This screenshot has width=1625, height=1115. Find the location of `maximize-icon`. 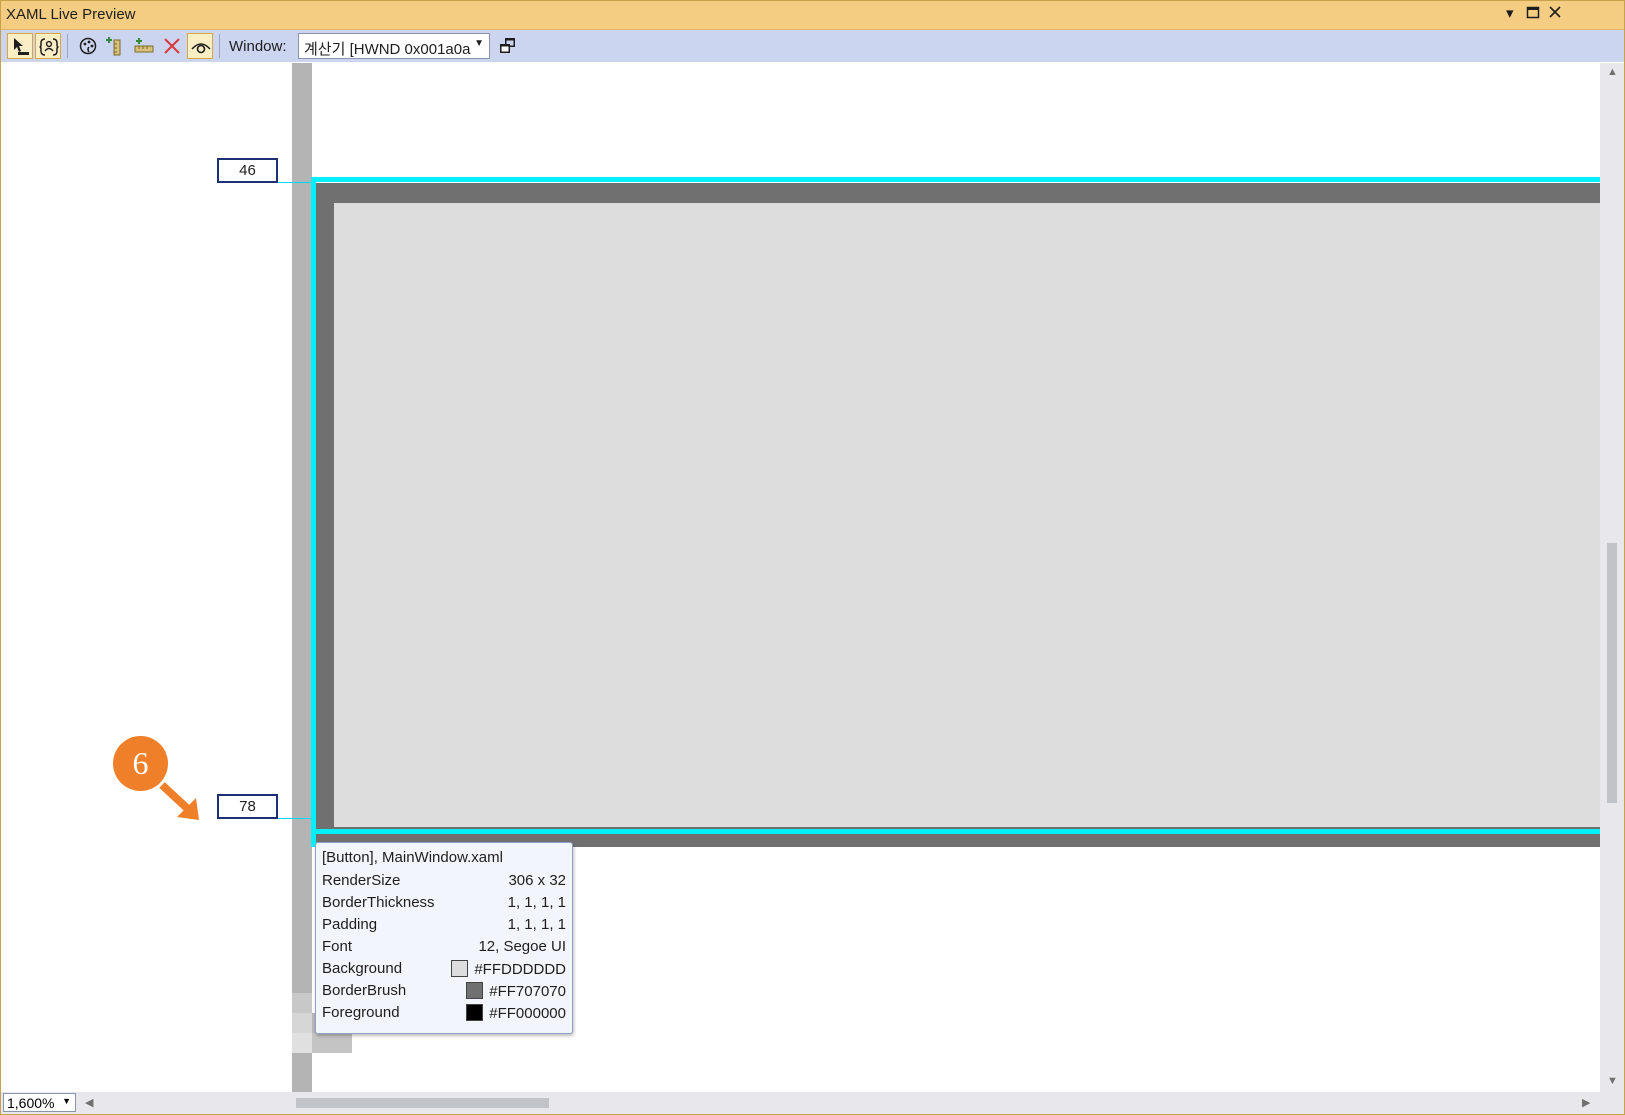

maximize-icon is located at coordinates (1533, 14).